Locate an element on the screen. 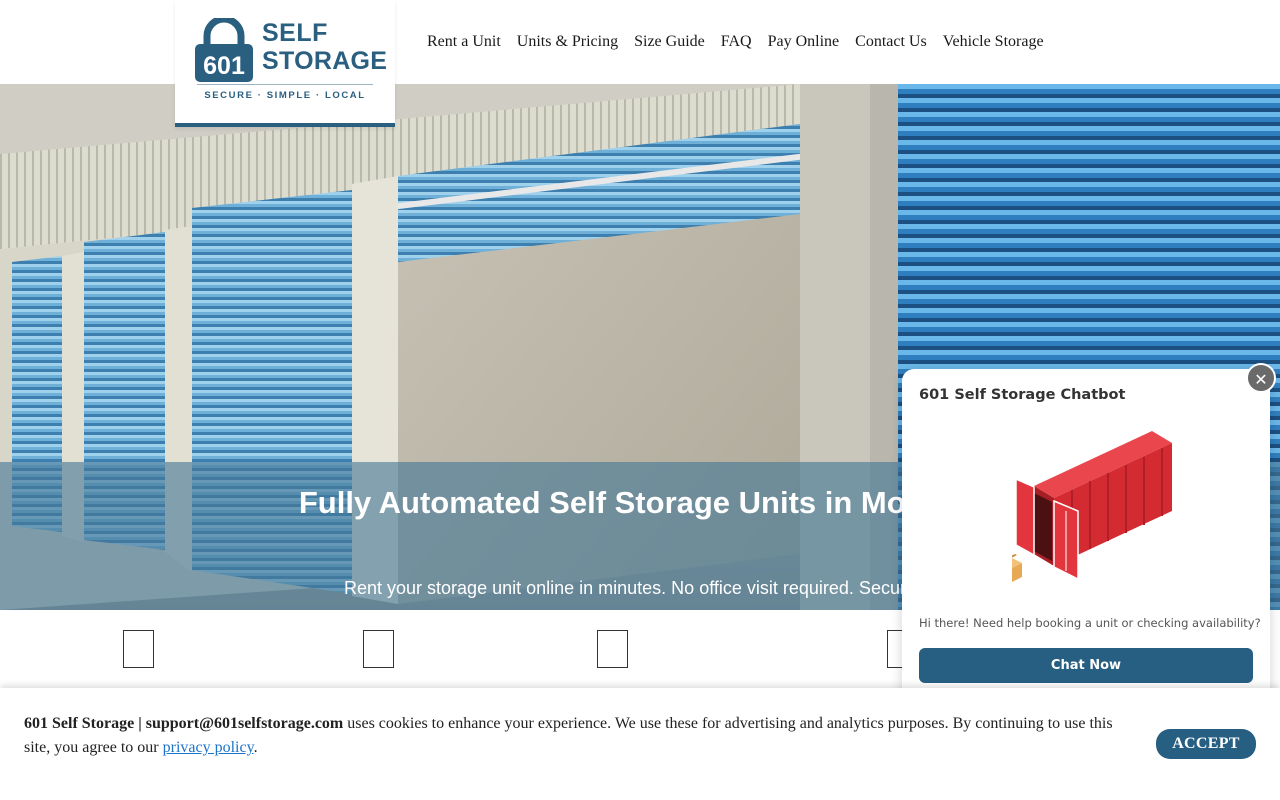 Image resolution: width=1280 pixels, height=800 pixels. privacy-policy-link: privacy policy is located at coordinates (208, 747).